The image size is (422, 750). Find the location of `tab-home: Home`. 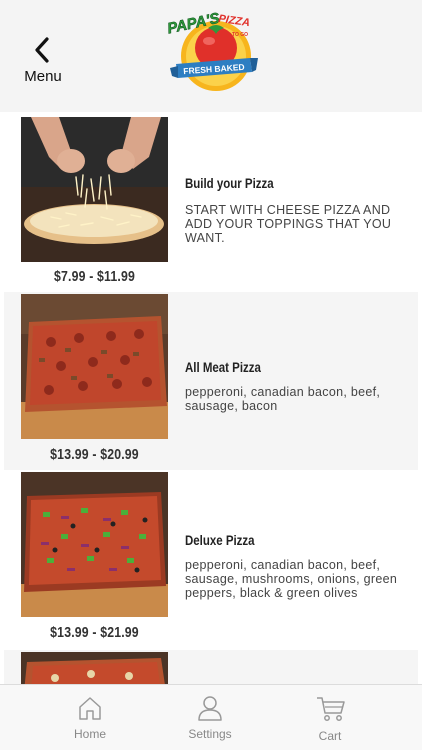

tab-home: Home is located at coordinates (90, 717).